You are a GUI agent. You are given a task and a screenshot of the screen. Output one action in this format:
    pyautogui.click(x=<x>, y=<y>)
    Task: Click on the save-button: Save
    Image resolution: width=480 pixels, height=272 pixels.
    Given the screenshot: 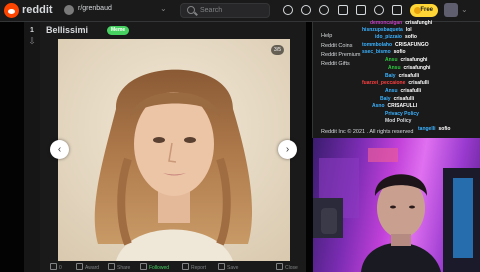 What is the action you would take?
    pyautogui.click(x=228, y=267)
    